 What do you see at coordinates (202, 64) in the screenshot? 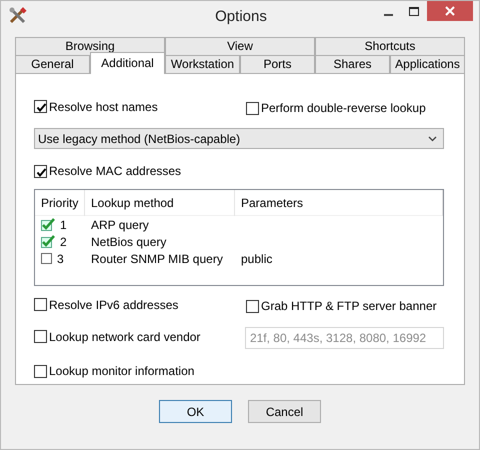
I see `tab: Workstation` at bounding box center [202, 64].